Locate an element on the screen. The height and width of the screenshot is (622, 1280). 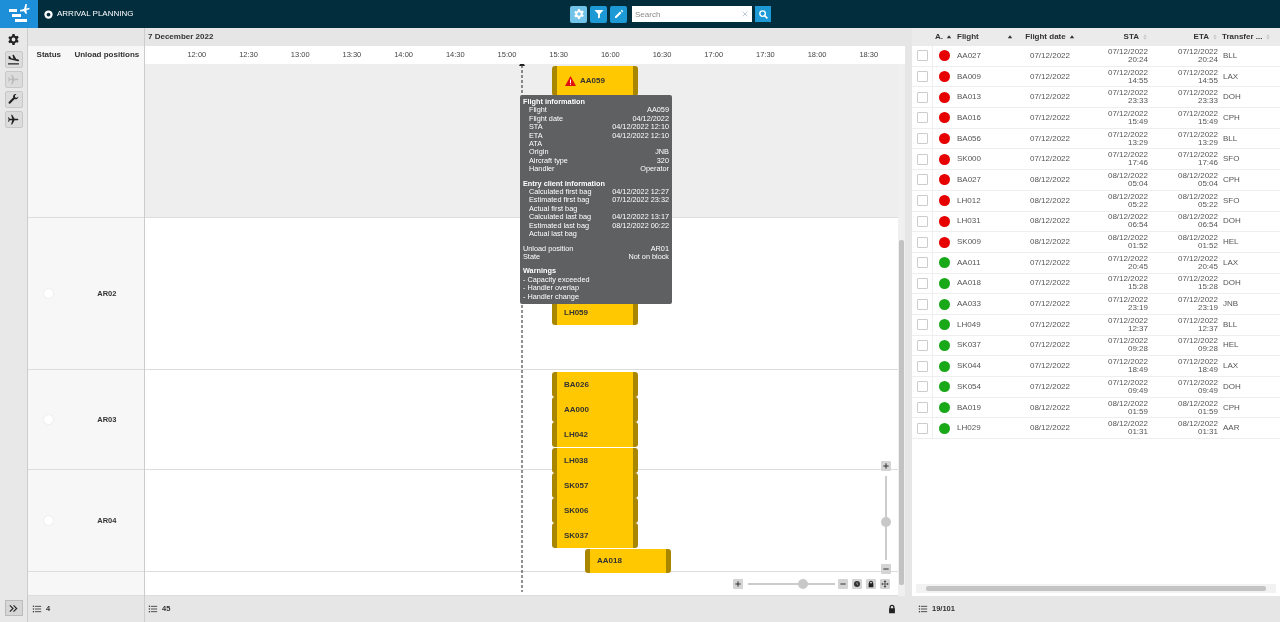
plus-icon is located at coordinates (738, 584).